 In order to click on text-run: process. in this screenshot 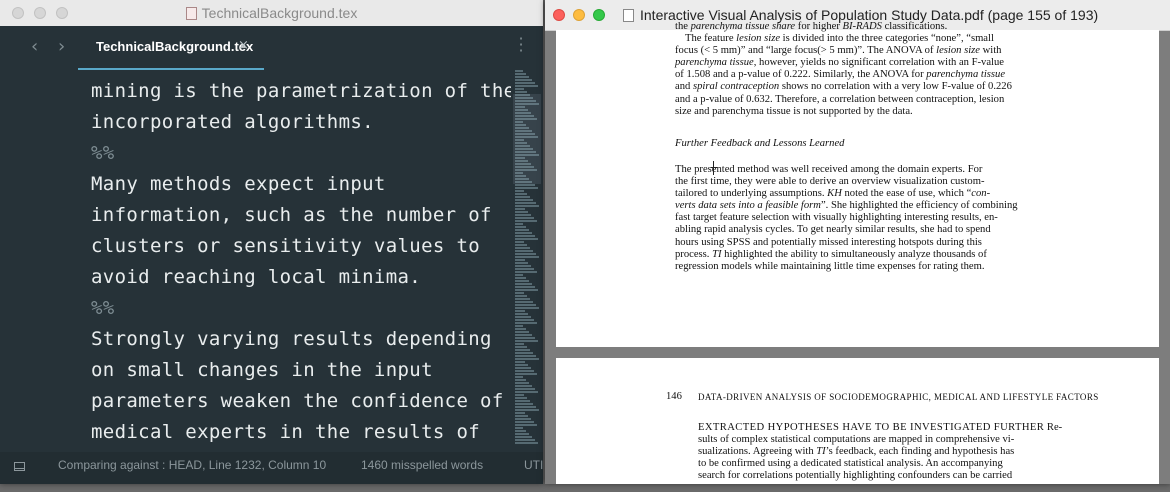, I will do `click(694, 254)`.